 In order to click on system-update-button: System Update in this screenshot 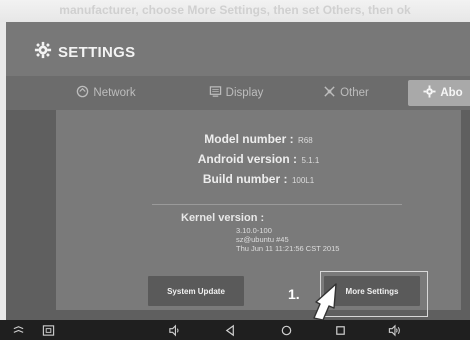, I will do `click(196, 291)`.